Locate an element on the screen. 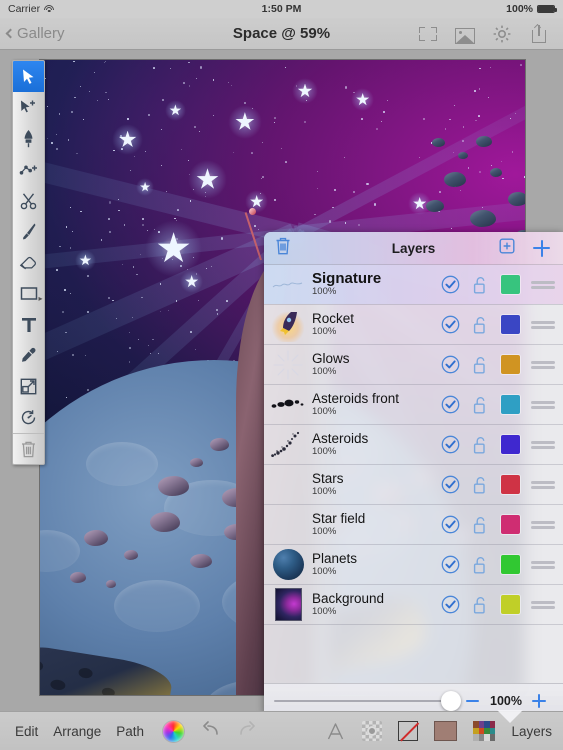  layer-row: Star field 100% is located at coordinates (413, 525).